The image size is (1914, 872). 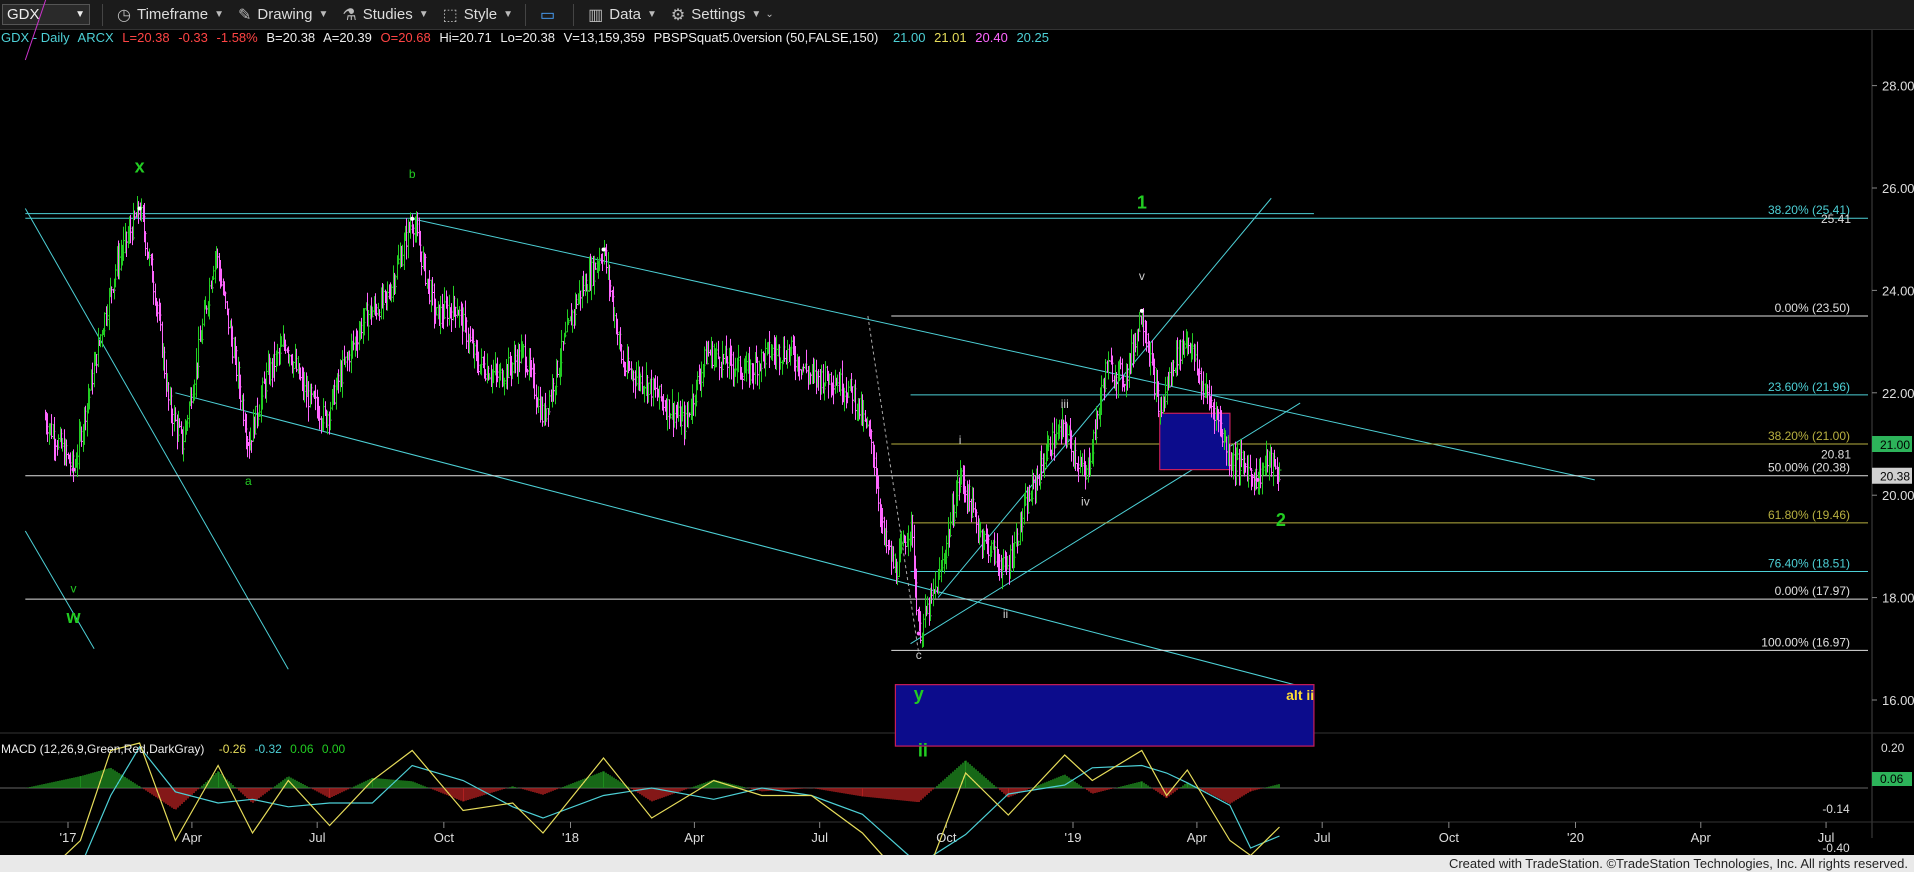 I want to click on price-axis-label: 28.00, so click(x=1898, y=86).